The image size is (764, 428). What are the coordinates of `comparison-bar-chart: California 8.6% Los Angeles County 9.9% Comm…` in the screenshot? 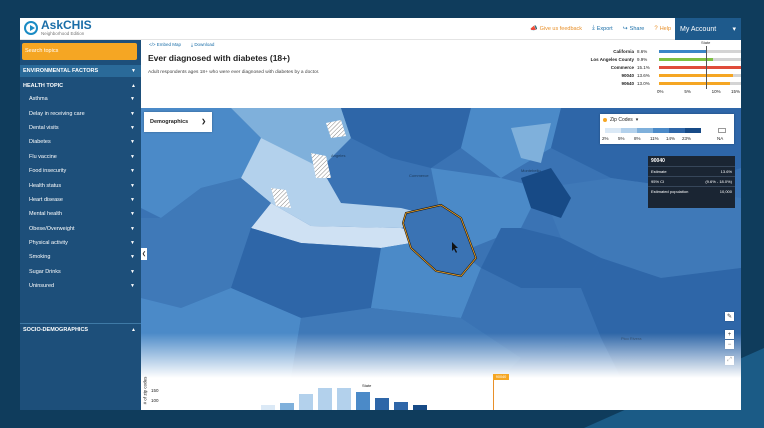 It's located at (636, 71).